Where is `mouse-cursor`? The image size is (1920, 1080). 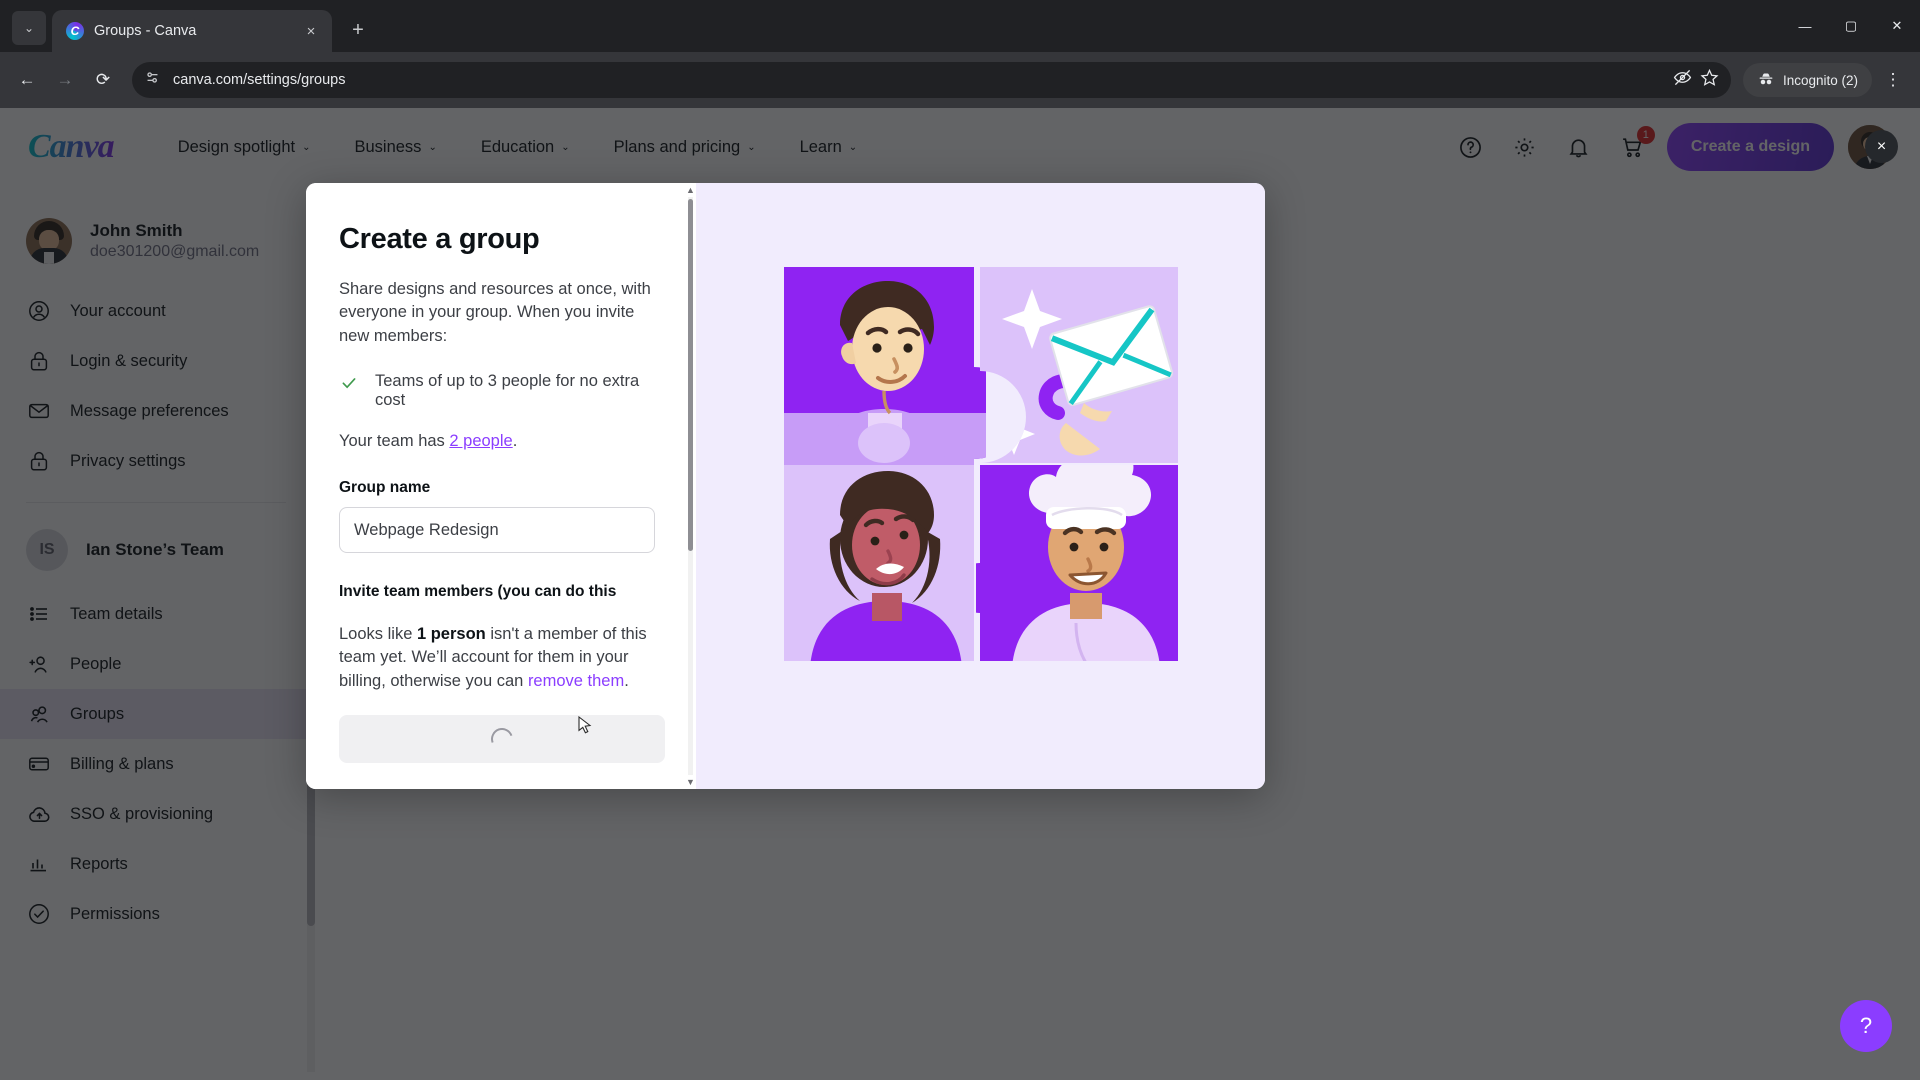 mouse-cursor is located at coordinates (585, 725).